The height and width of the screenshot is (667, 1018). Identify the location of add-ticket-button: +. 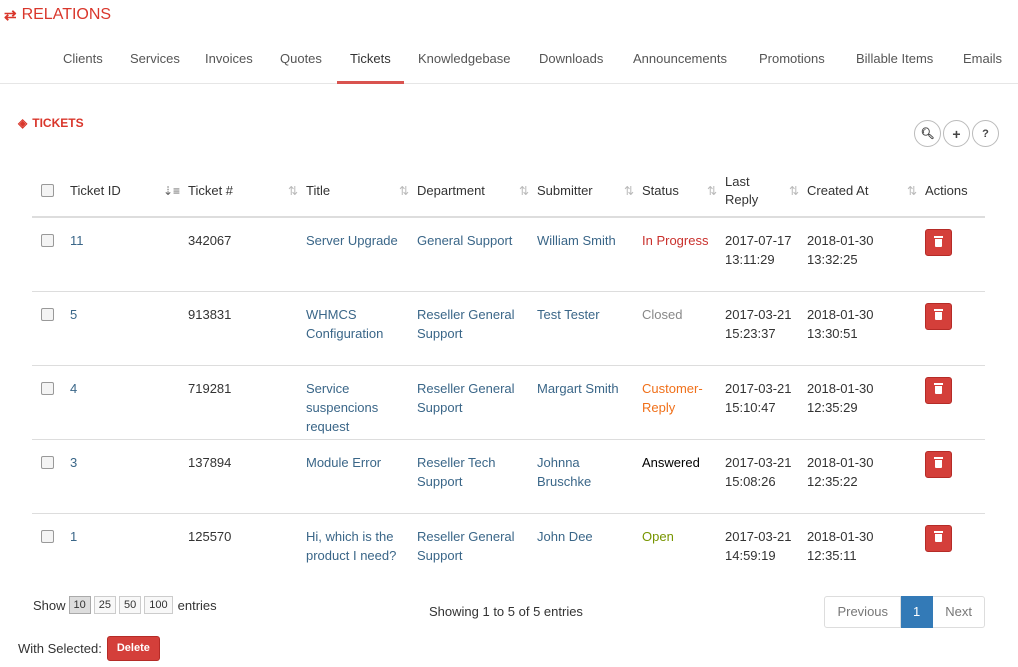
(956, 133).